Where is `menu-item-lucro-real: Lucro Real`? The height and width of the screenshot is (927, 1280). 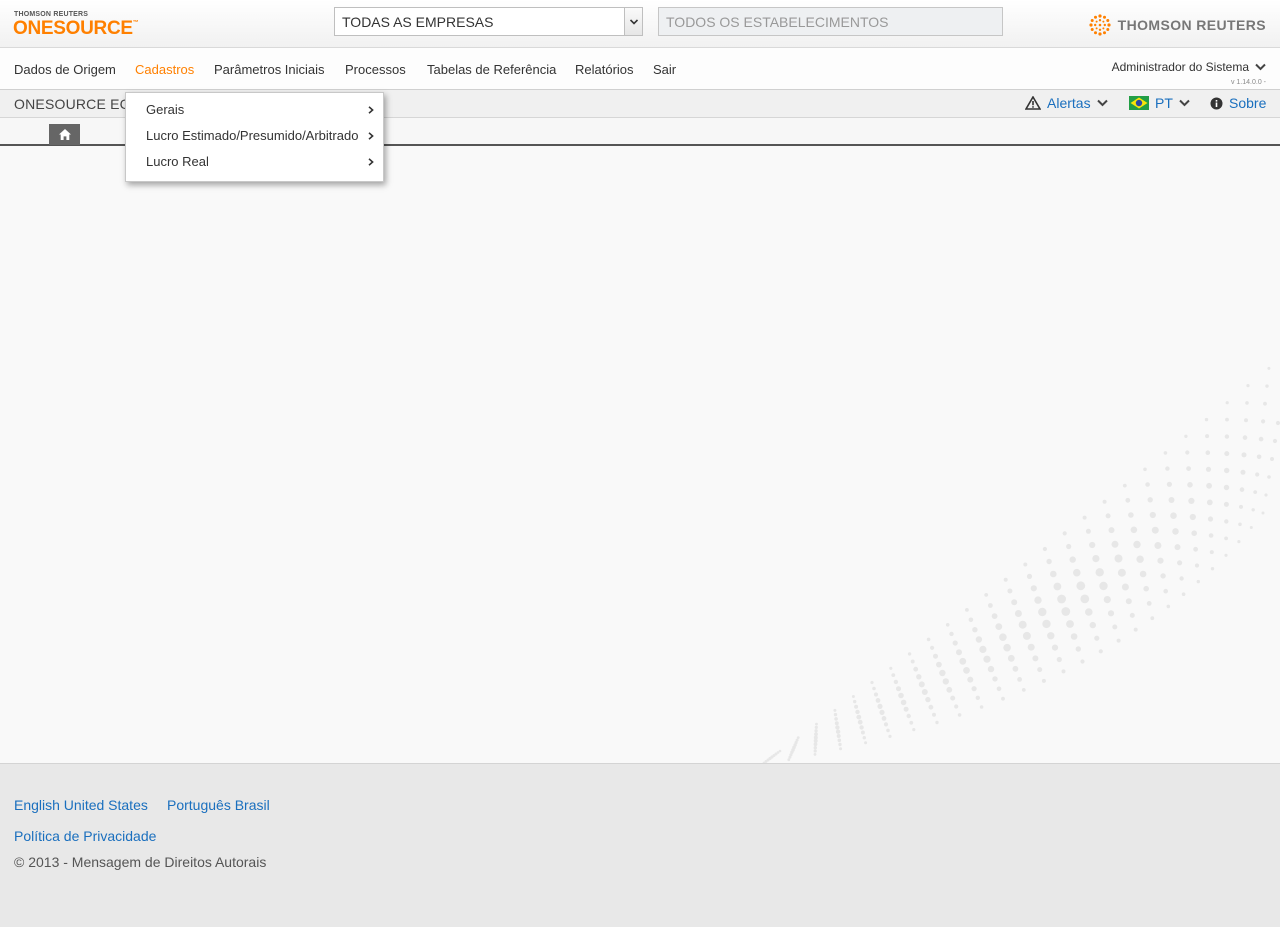
menu-item-lucro-real: Lucro Real is located at coordinates (254, 162).